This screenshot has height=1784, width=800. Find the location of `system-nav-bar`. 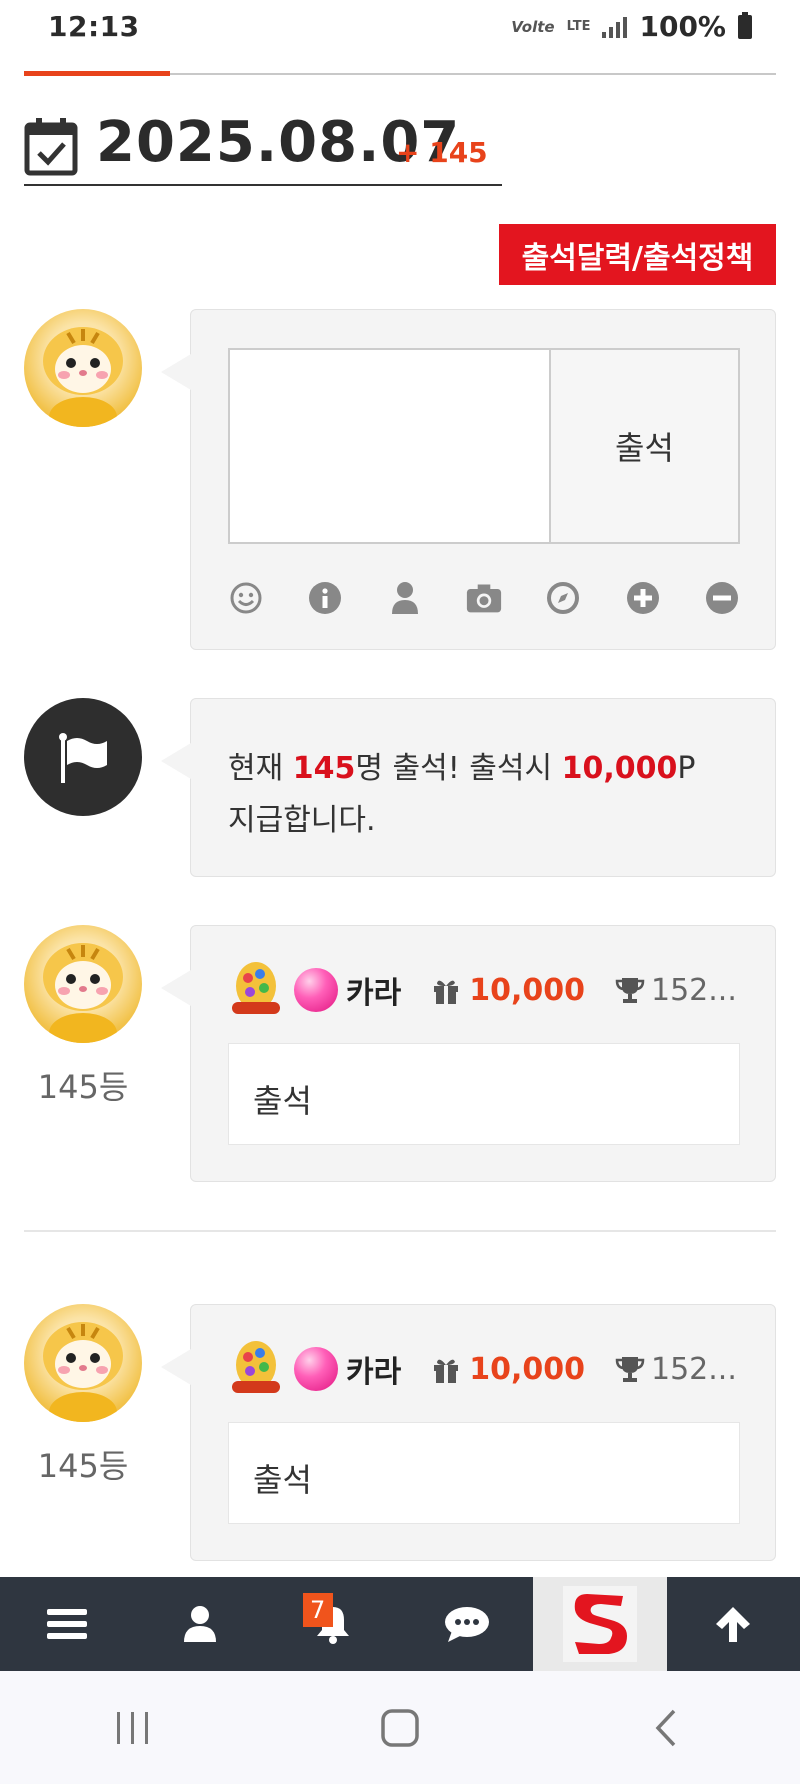

system-nav-bar is located at coordinates (400, 1727).